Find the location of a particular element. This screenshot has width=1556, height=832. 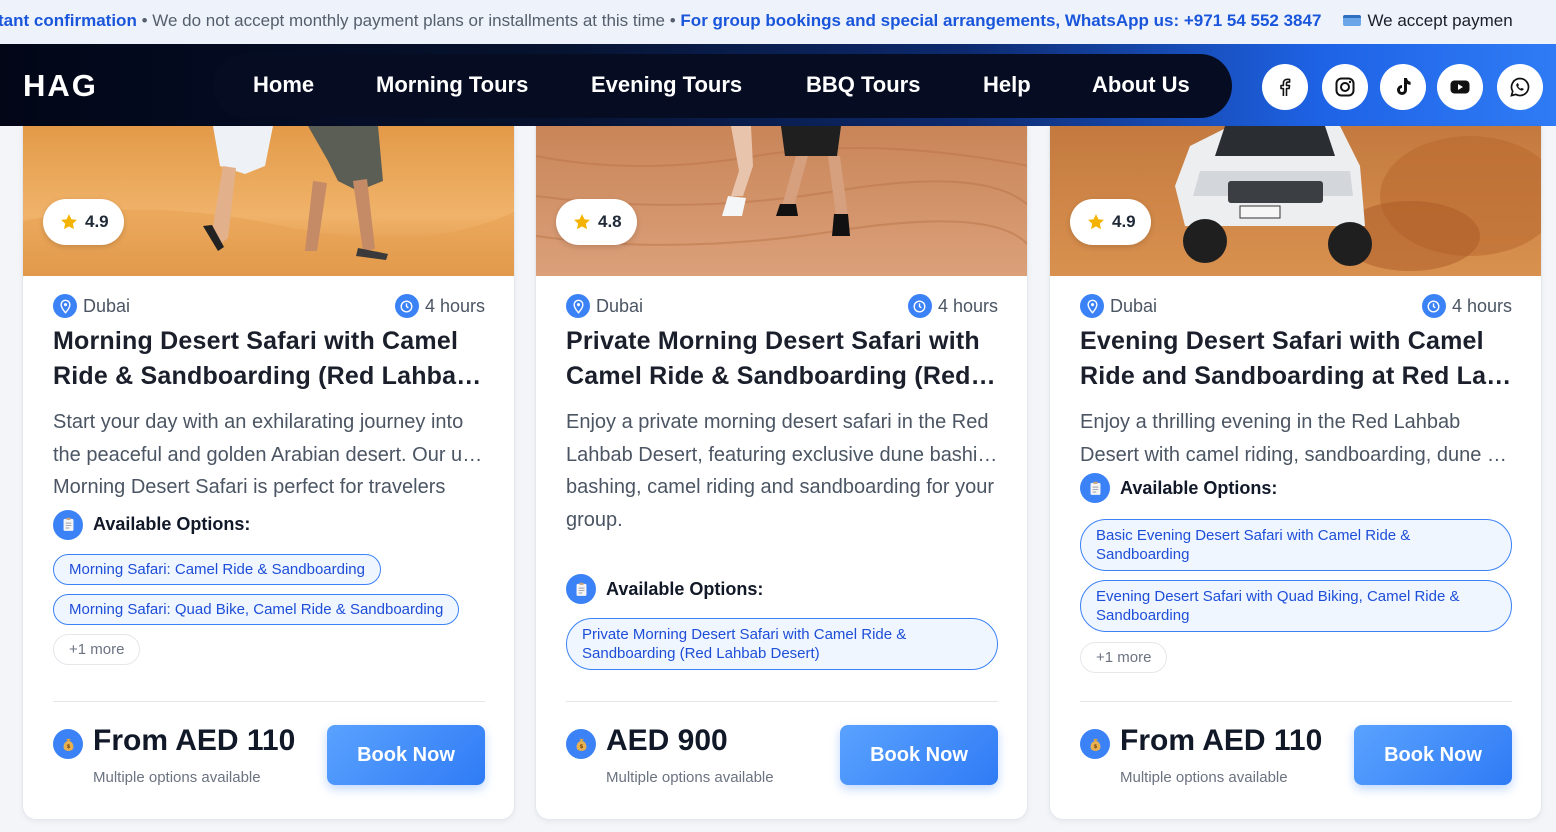

nav-help: Help is located at coordinates (1007, 85).